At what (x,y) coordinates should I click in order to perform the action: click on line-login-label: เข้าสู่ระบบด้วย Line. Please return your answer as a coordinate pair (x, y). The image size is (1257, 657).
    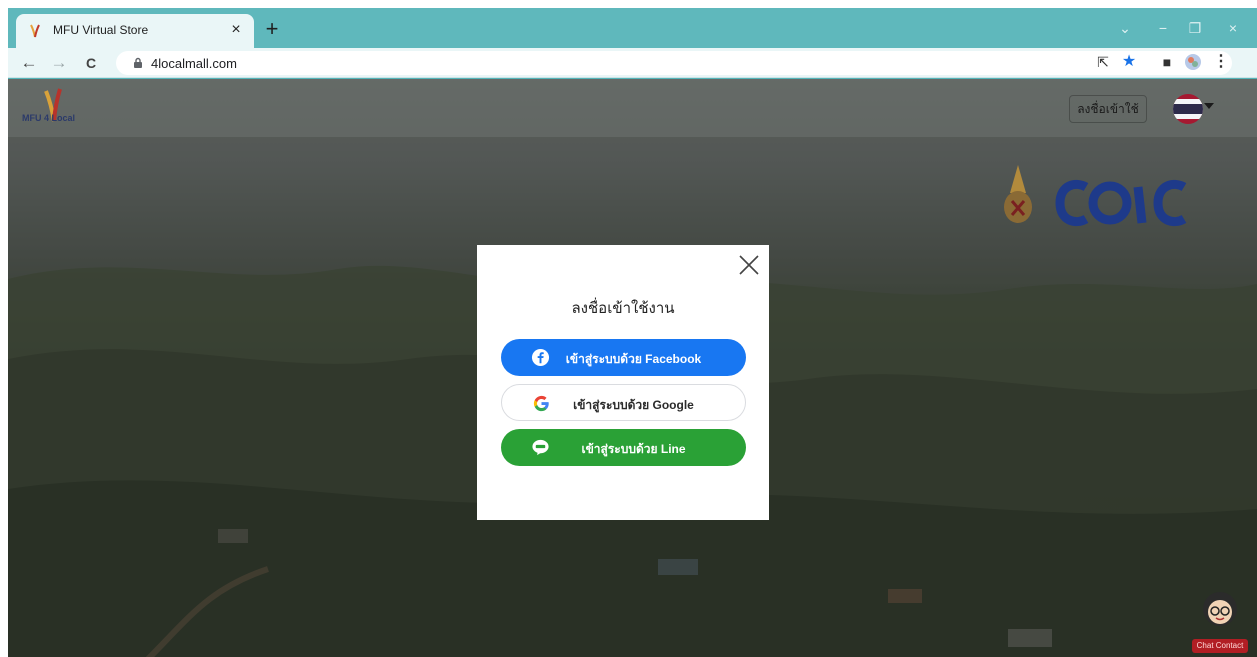
    Looking at the image, I should click on (633, 449).